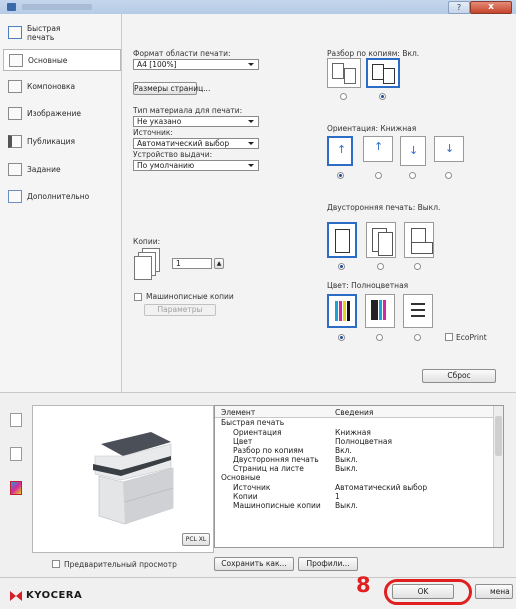 The width and height of the screenshot is (516, 609). What do you see at coordinates (459, 376) in the screenshot?
I see `reset-button: Сброс` at bounding box center [459, 376].